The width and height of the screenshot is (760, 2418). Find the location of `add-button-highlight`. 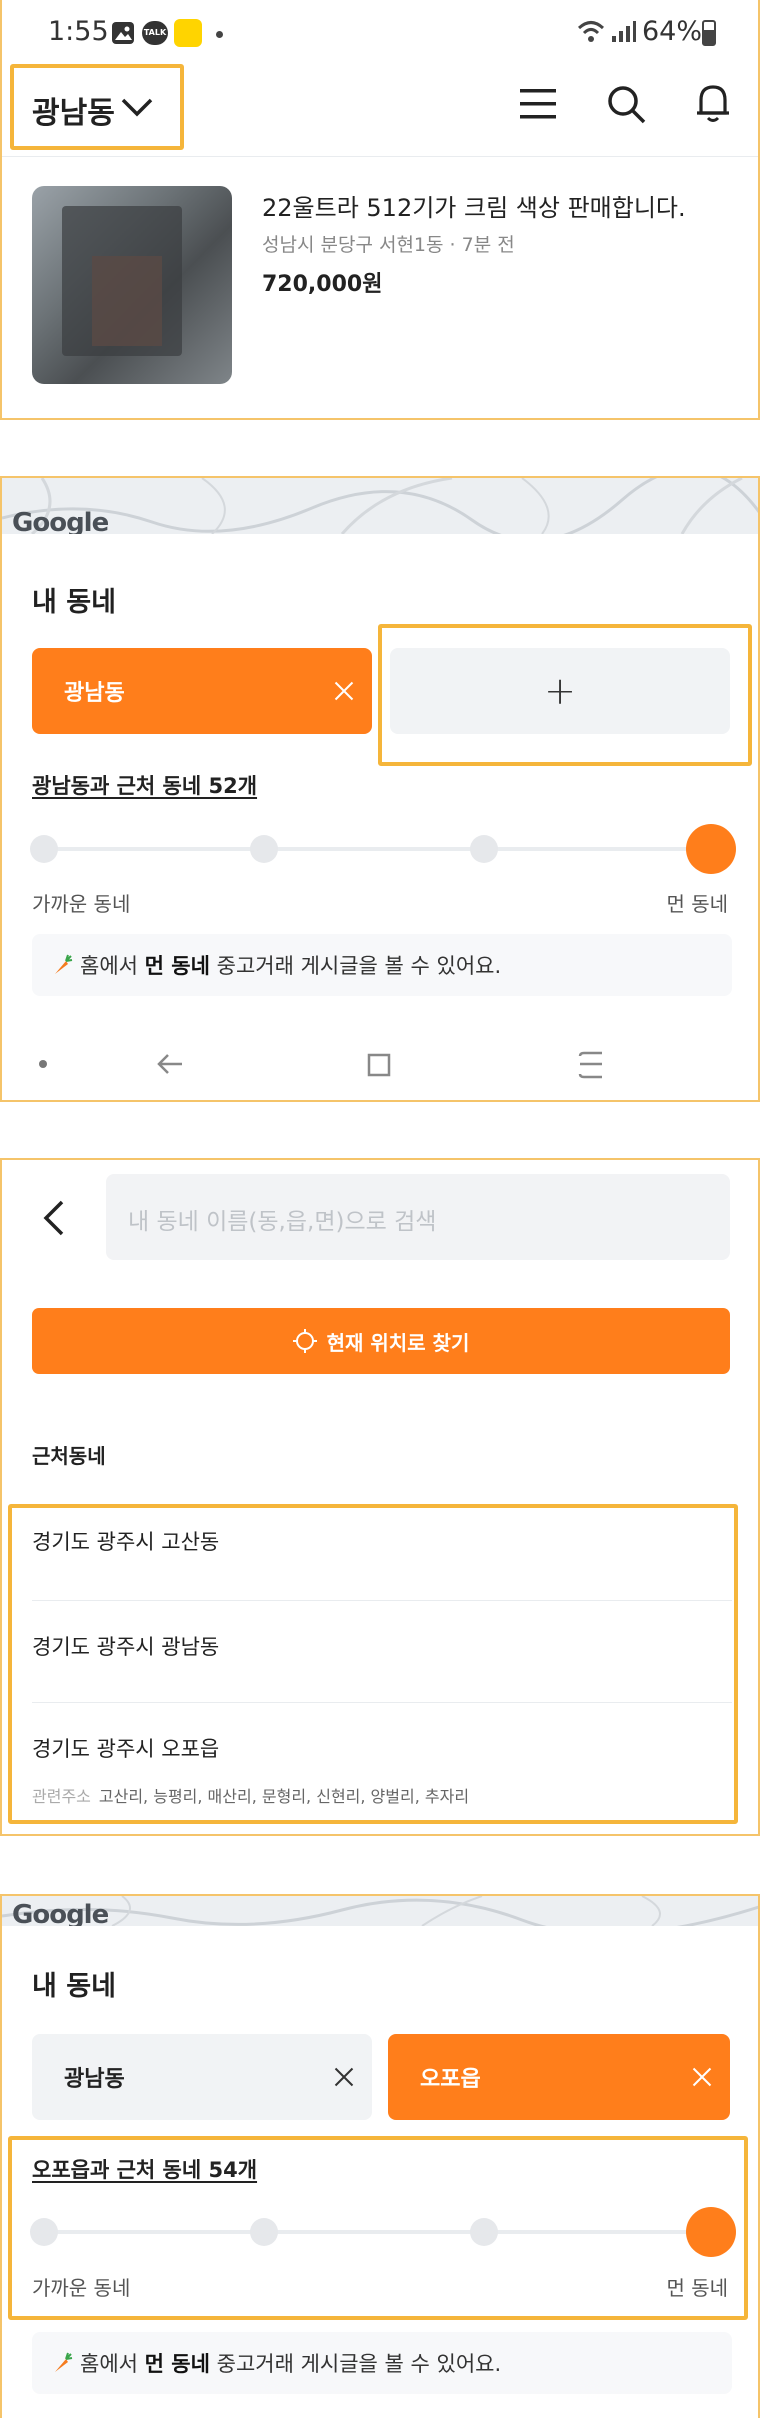

add-button-highlight is located at coordinates (565, 695).